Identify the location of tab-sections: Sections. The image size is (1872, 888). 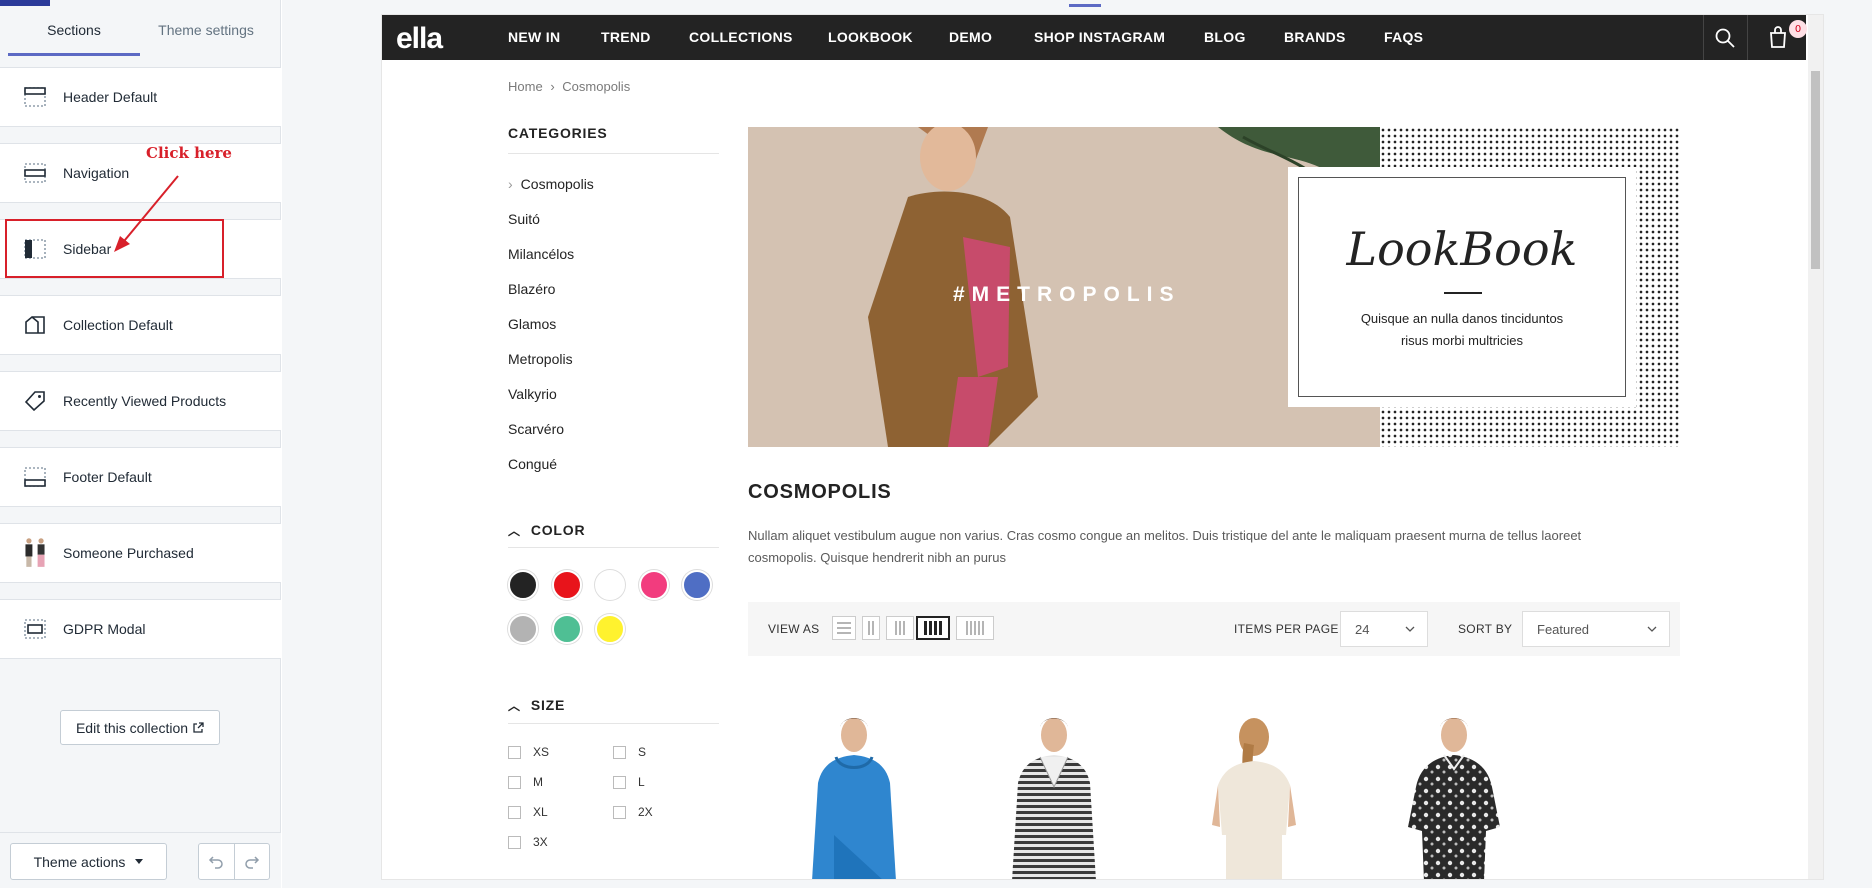
(74, 35).